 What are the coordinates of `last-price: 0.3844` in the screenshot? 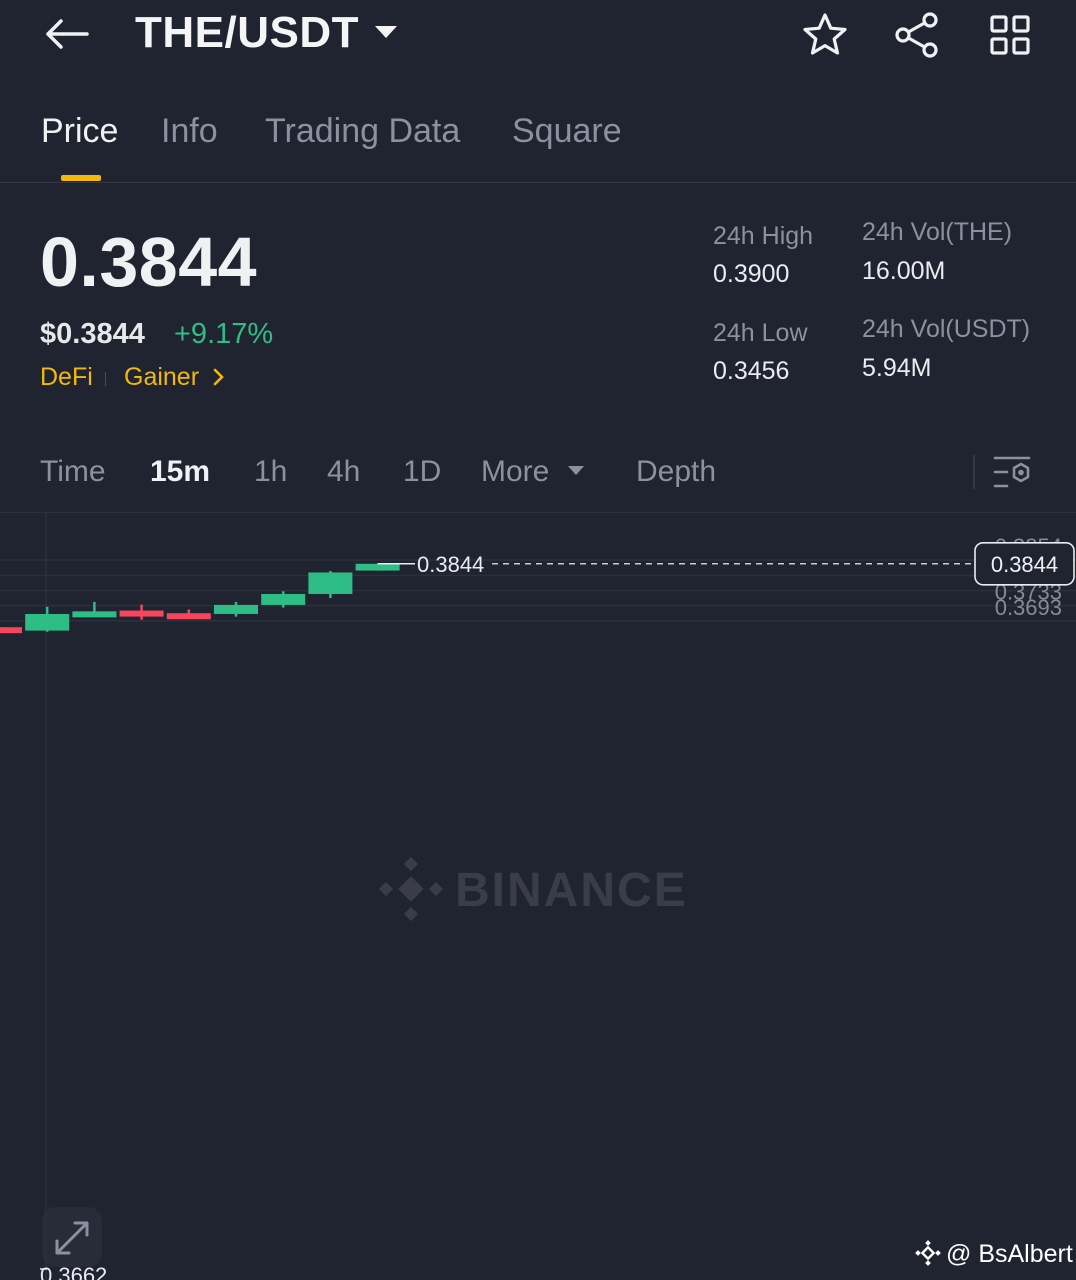 It's located at (149, 262).